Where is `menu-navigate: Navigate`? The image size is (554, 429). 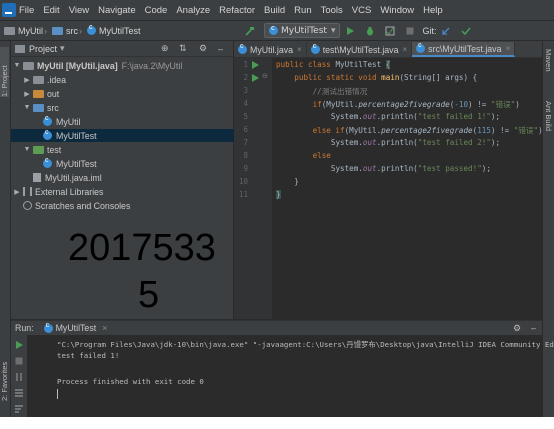 menu-navigate: Navigate is located at coordinates (117, 10).